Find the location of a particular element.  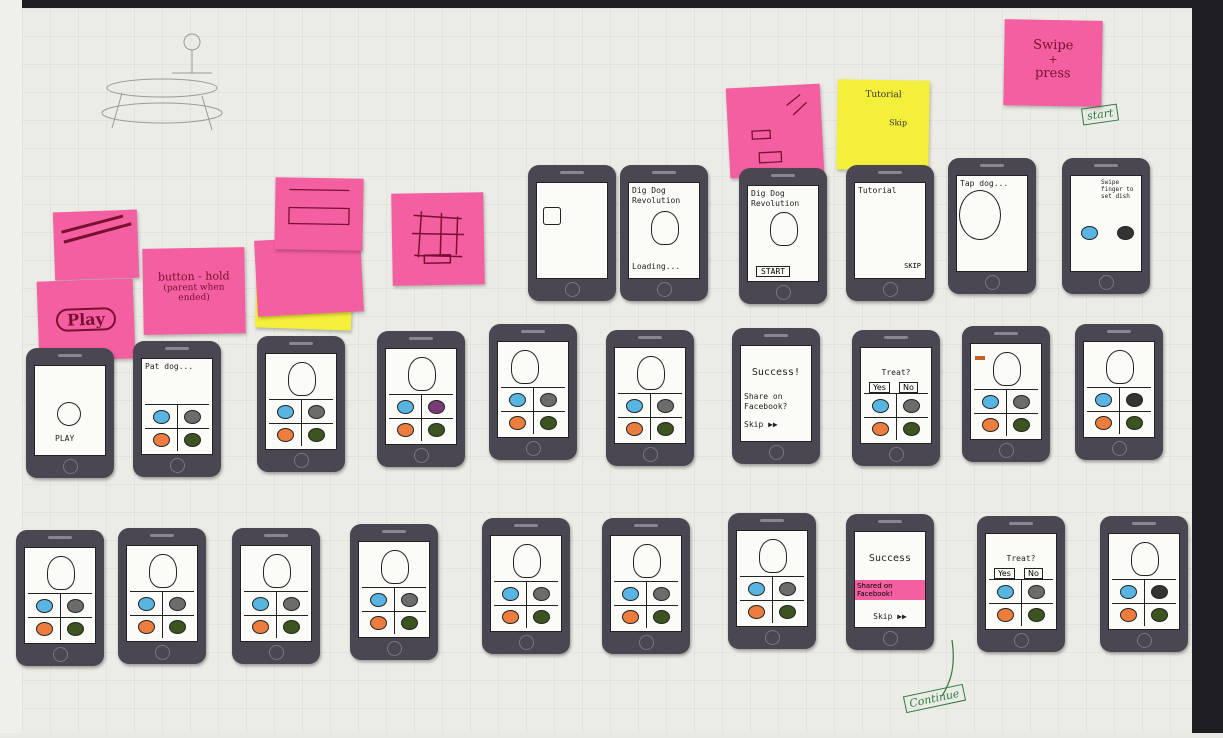

phone-r3-end is located at coordinates (1144, 584).